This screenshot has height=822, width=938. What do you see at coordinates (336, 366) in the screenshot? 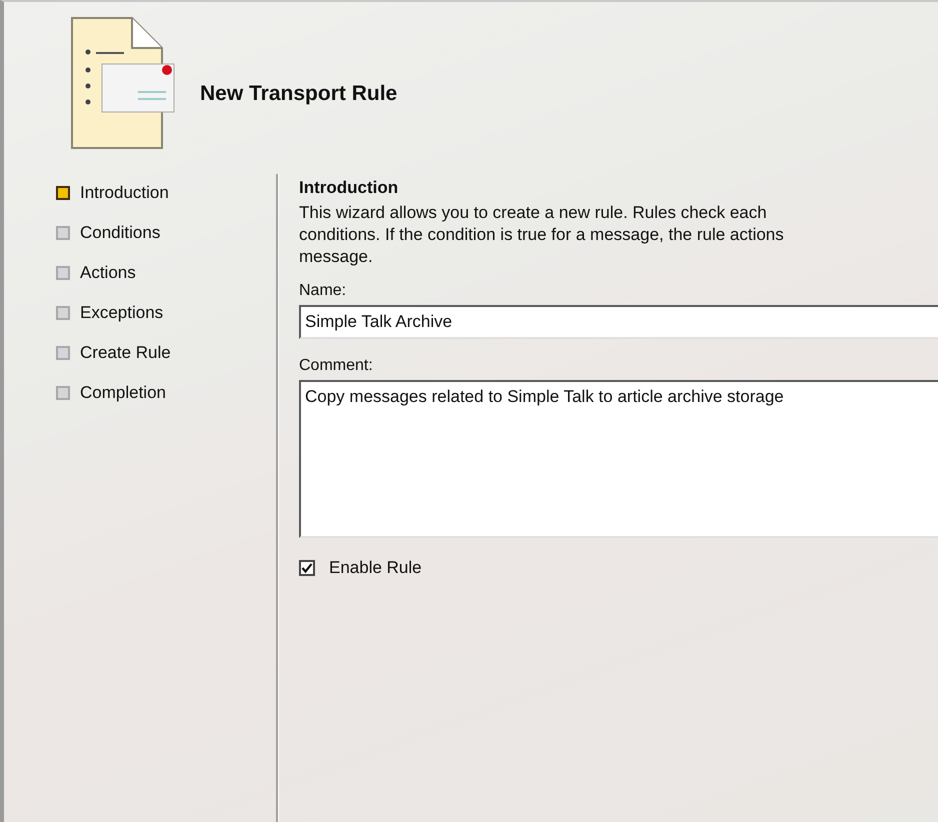
I see `comment-label: Comment:` at bounding box center [336, 366].